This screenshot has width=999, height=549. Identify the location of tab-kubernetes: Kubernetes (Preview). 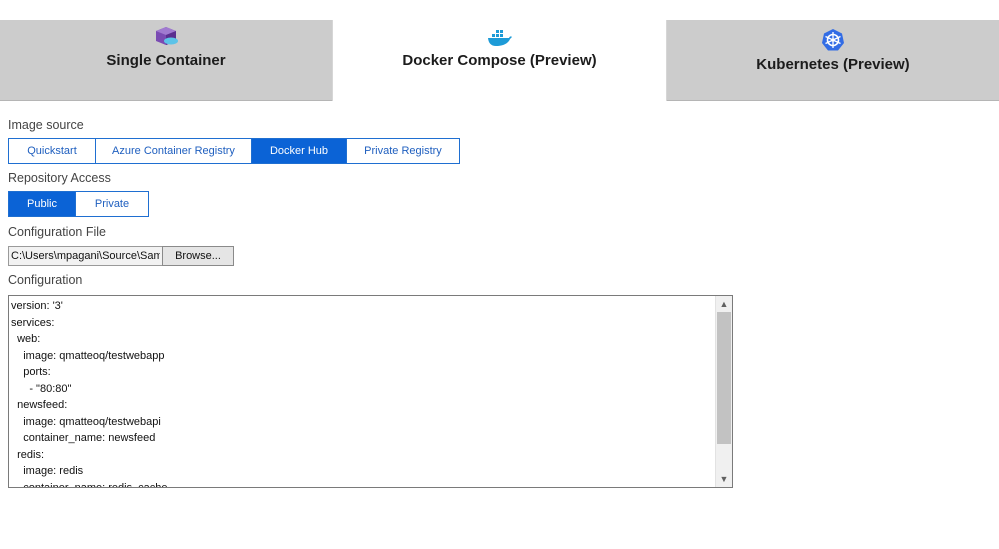
(833, 60).